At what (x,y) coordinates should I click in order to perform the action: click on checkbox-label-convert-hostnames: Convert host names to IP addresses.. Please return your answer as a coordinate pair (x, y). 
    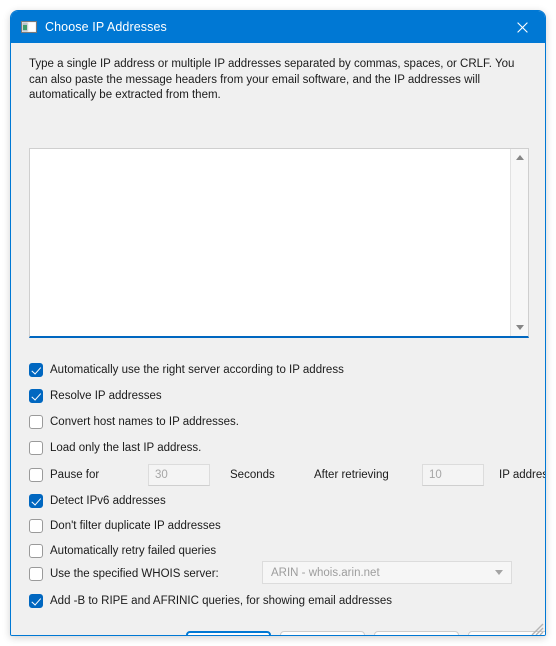
    Looking at the image, I should click on (144, 422).